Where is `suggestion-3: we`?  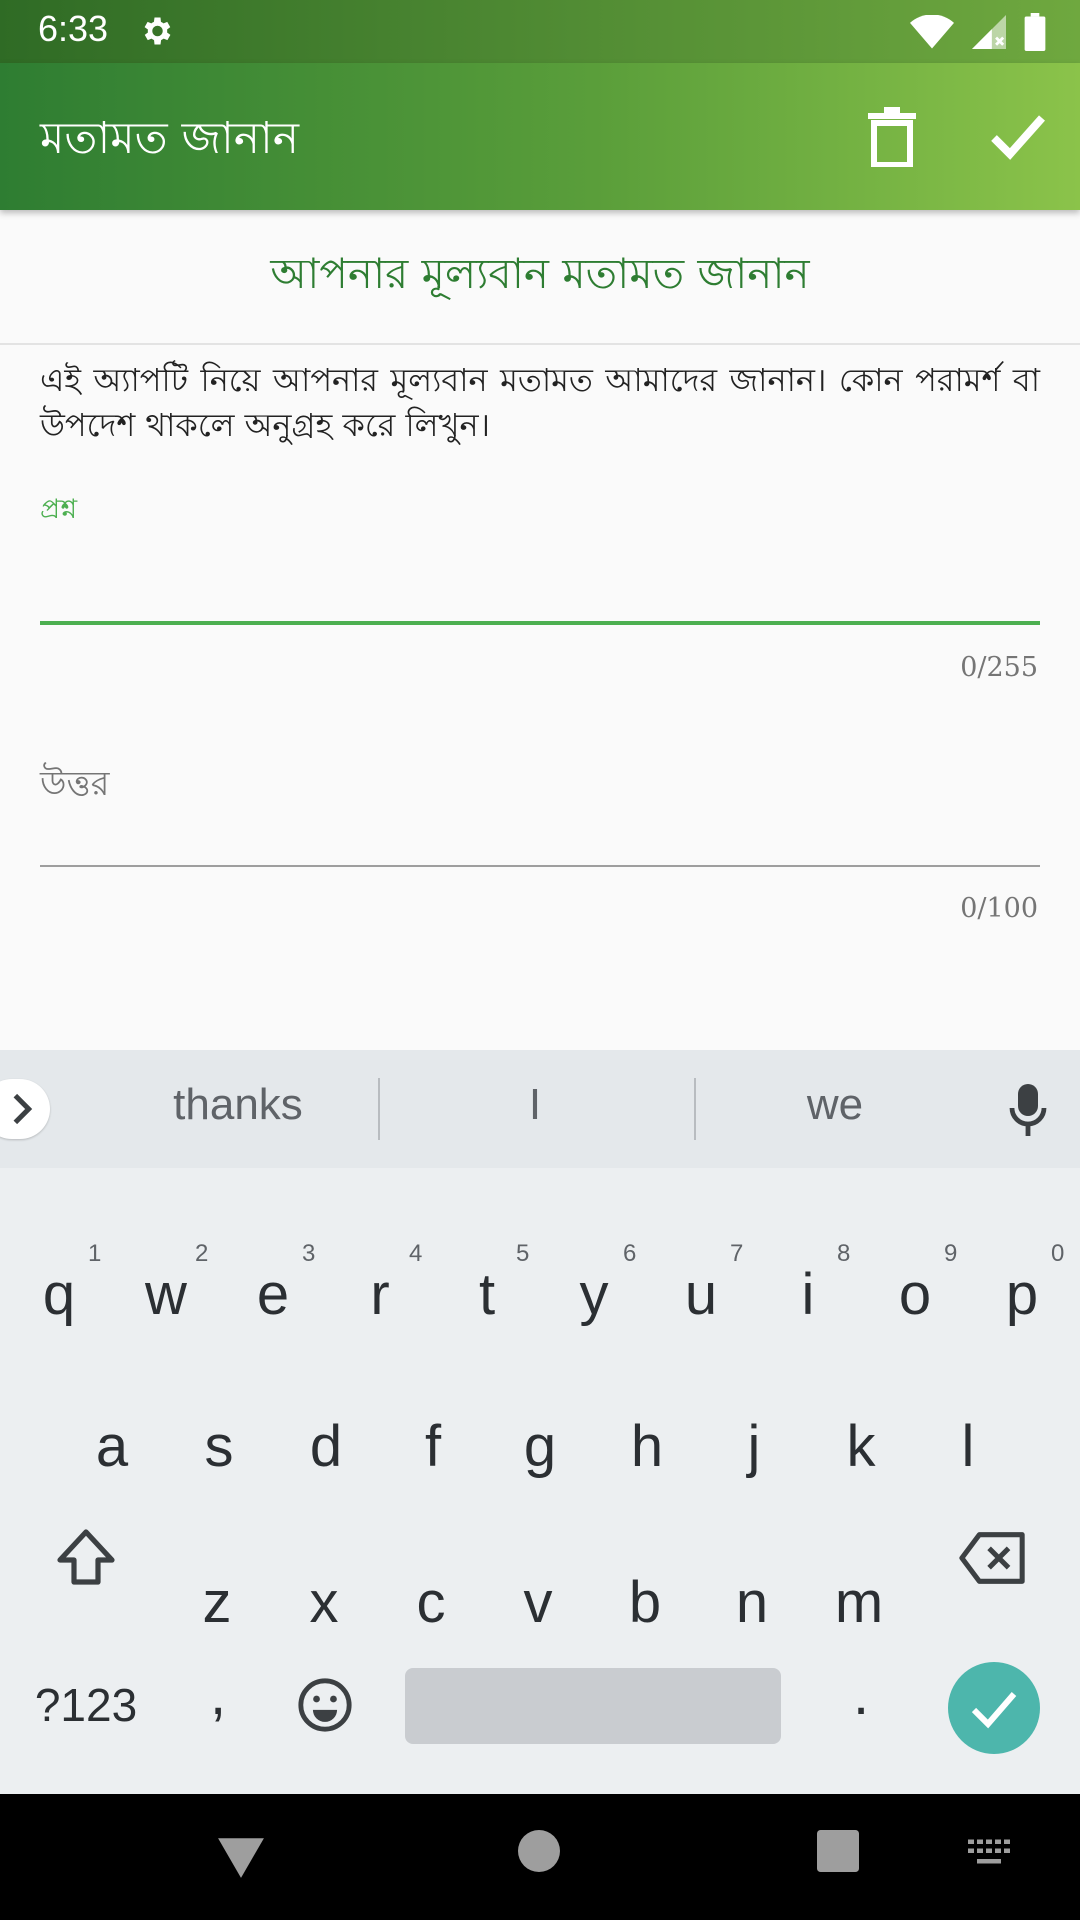
suggestion-3: we is located at coordinates (835, 1105).